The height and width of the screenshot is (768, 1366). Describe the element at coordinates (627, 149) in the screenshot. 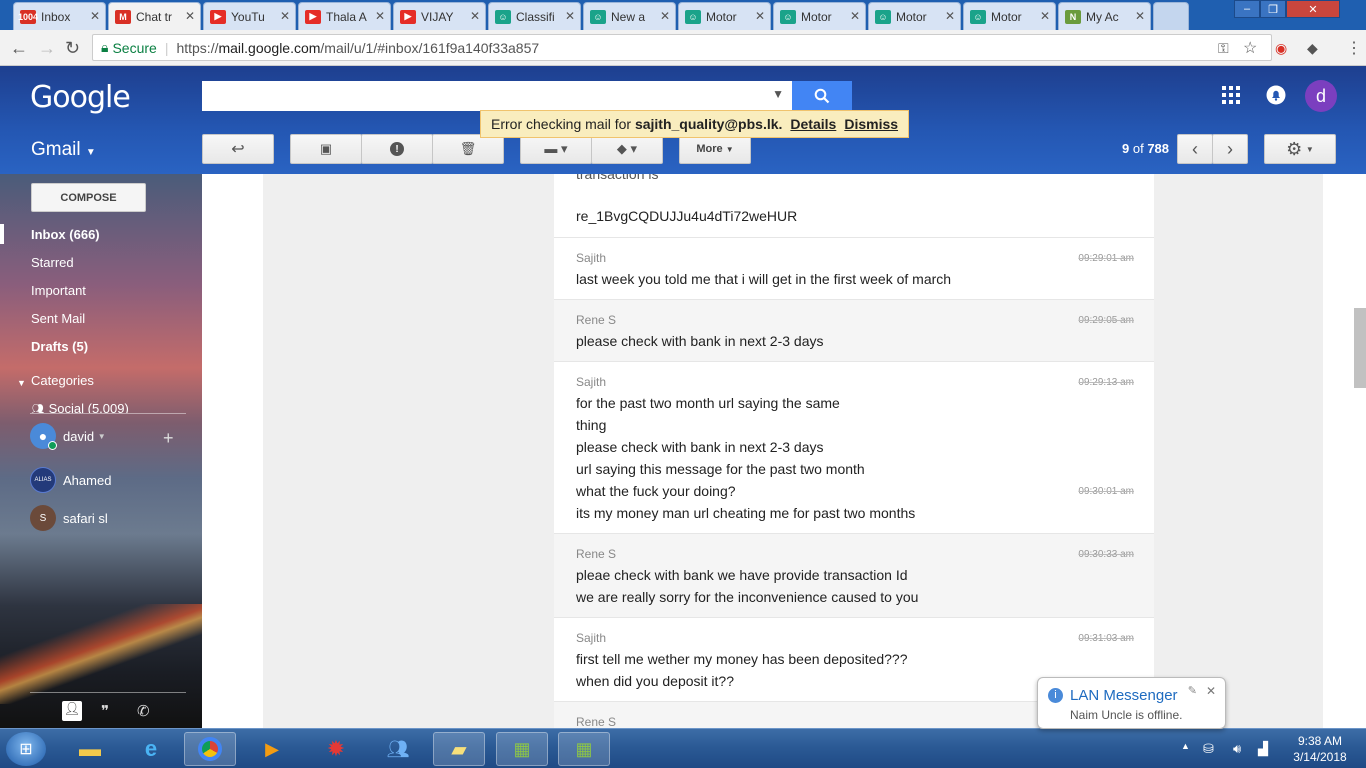

I see `labels-button: ◆ ▾` at that location.